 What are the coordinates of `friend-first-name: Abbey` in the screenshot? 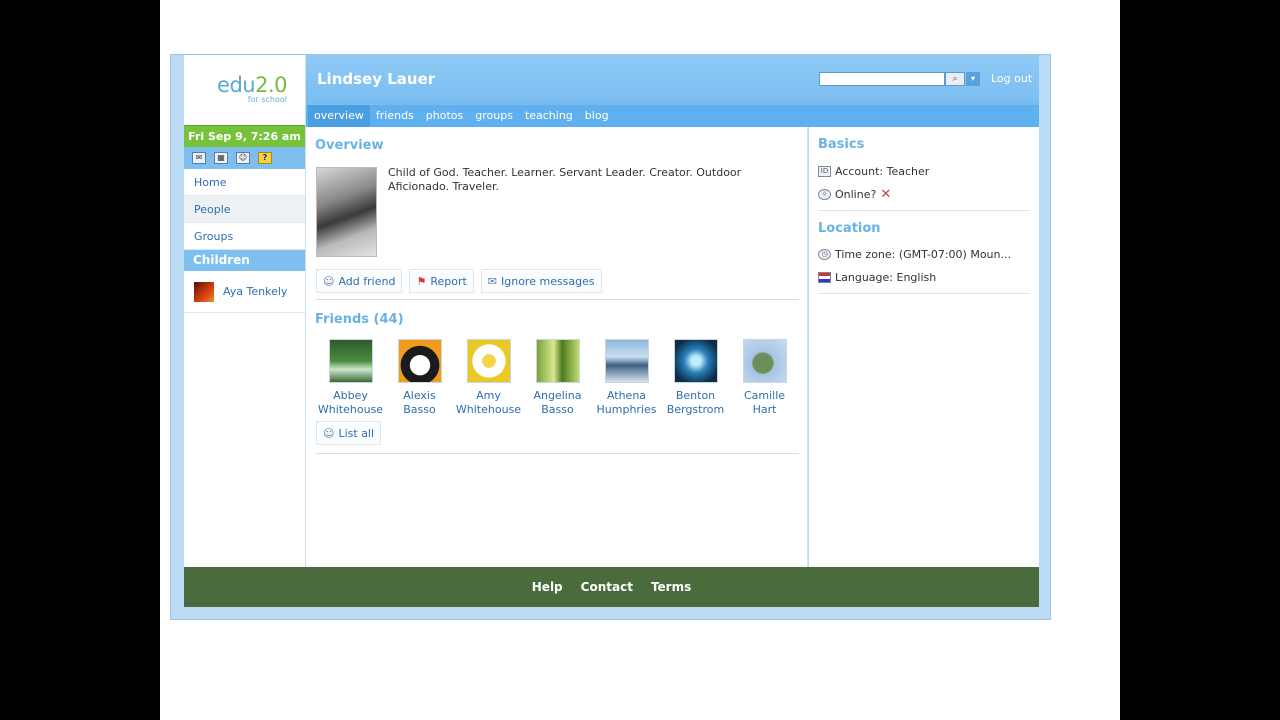 It's located at (350, 395).